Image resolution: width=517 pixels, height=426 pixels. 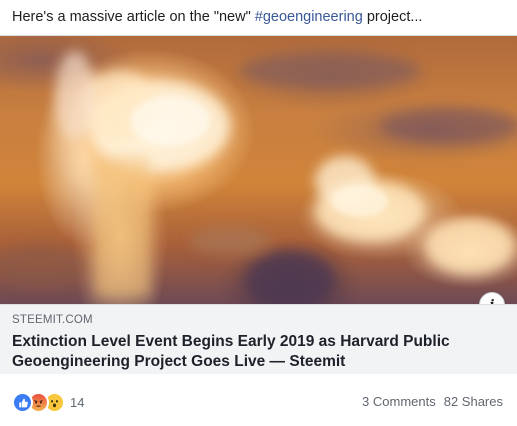 I want to click on wow-face-glyph, so click(x=54, y=403).